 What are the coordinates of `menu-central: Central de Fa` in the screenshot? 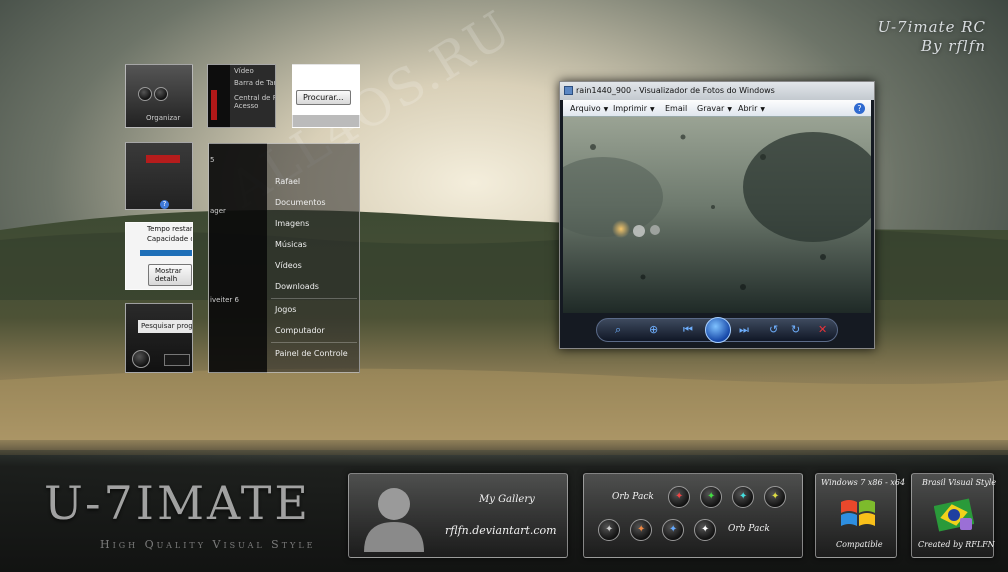 It's located at (255, 98).